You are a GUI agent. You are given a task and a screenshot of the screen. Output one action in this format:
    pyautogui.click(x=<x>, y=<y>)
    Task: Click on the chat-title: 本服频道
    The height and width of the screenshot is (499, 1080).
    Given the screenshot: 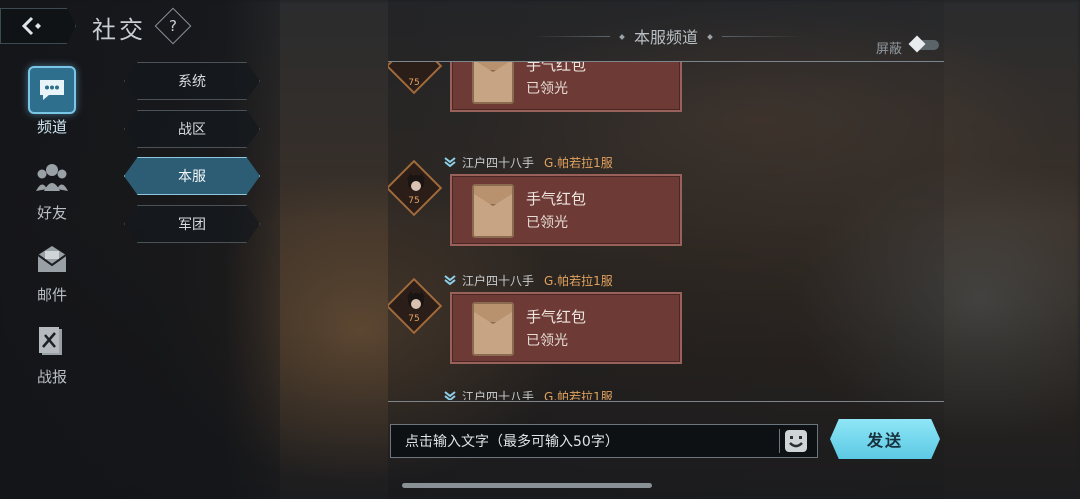 What is the action you would take?
    pyautogui.click(x=666, y=36)
    